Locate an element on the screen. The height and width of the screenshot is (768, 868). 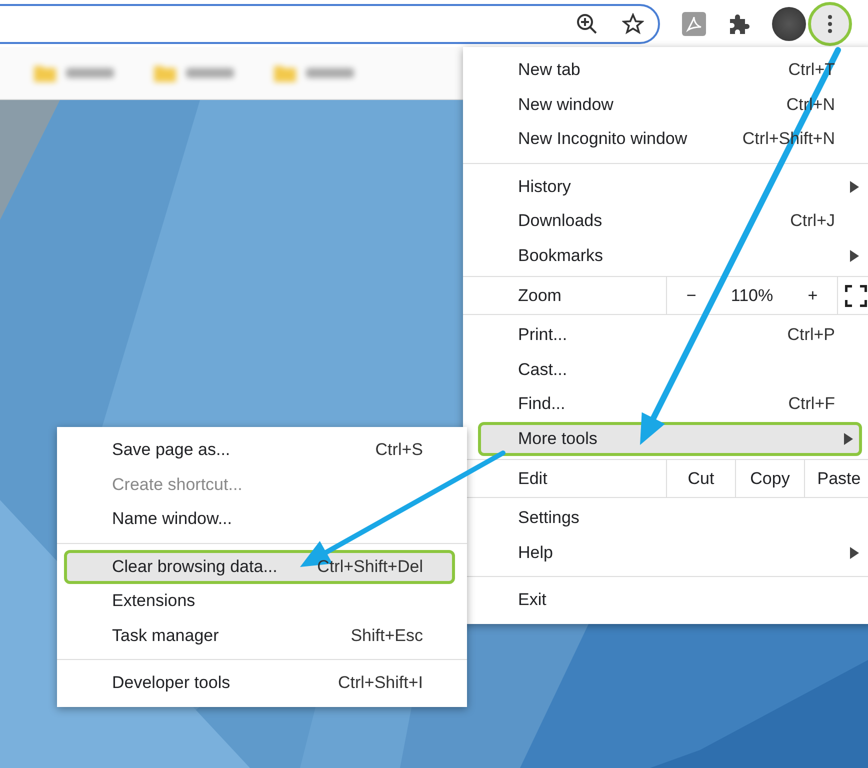
fullscreen-icon is located at coordinates (855, 295).